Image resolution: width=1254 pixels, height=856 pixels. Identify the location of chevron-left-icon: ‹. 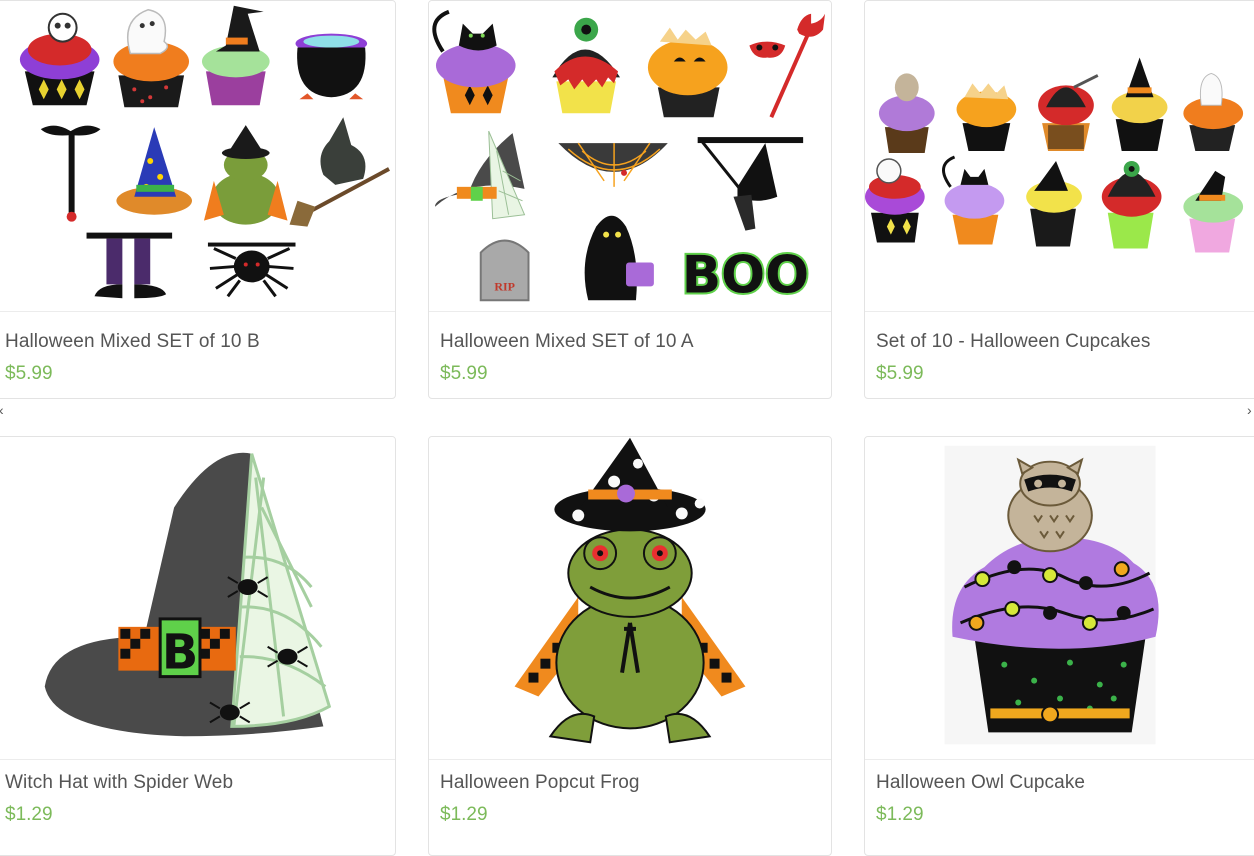
(2, 410).